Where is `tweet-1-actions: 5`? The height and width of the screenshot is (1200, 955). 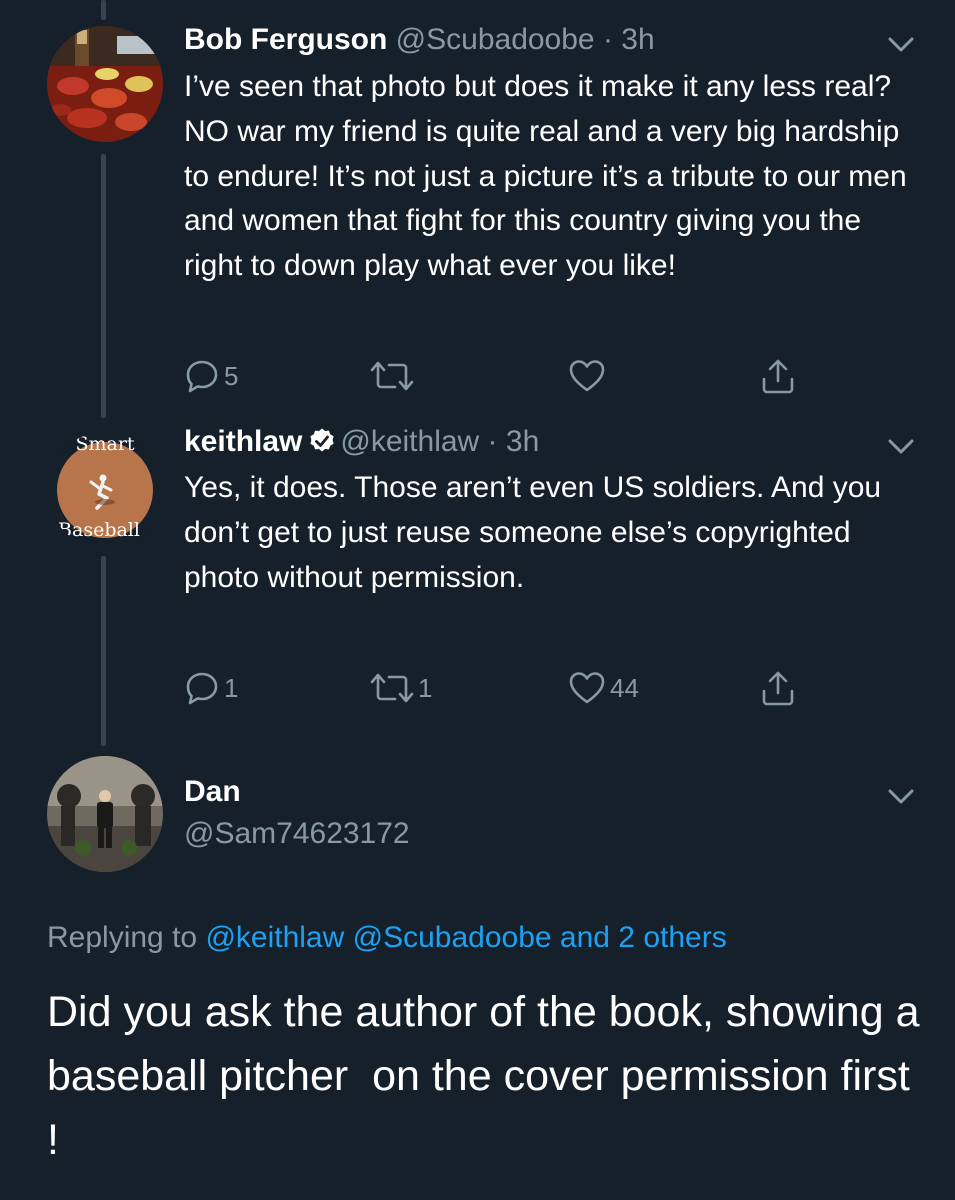 tweet-1-actions: 5 is located at coordinates (494, 376).